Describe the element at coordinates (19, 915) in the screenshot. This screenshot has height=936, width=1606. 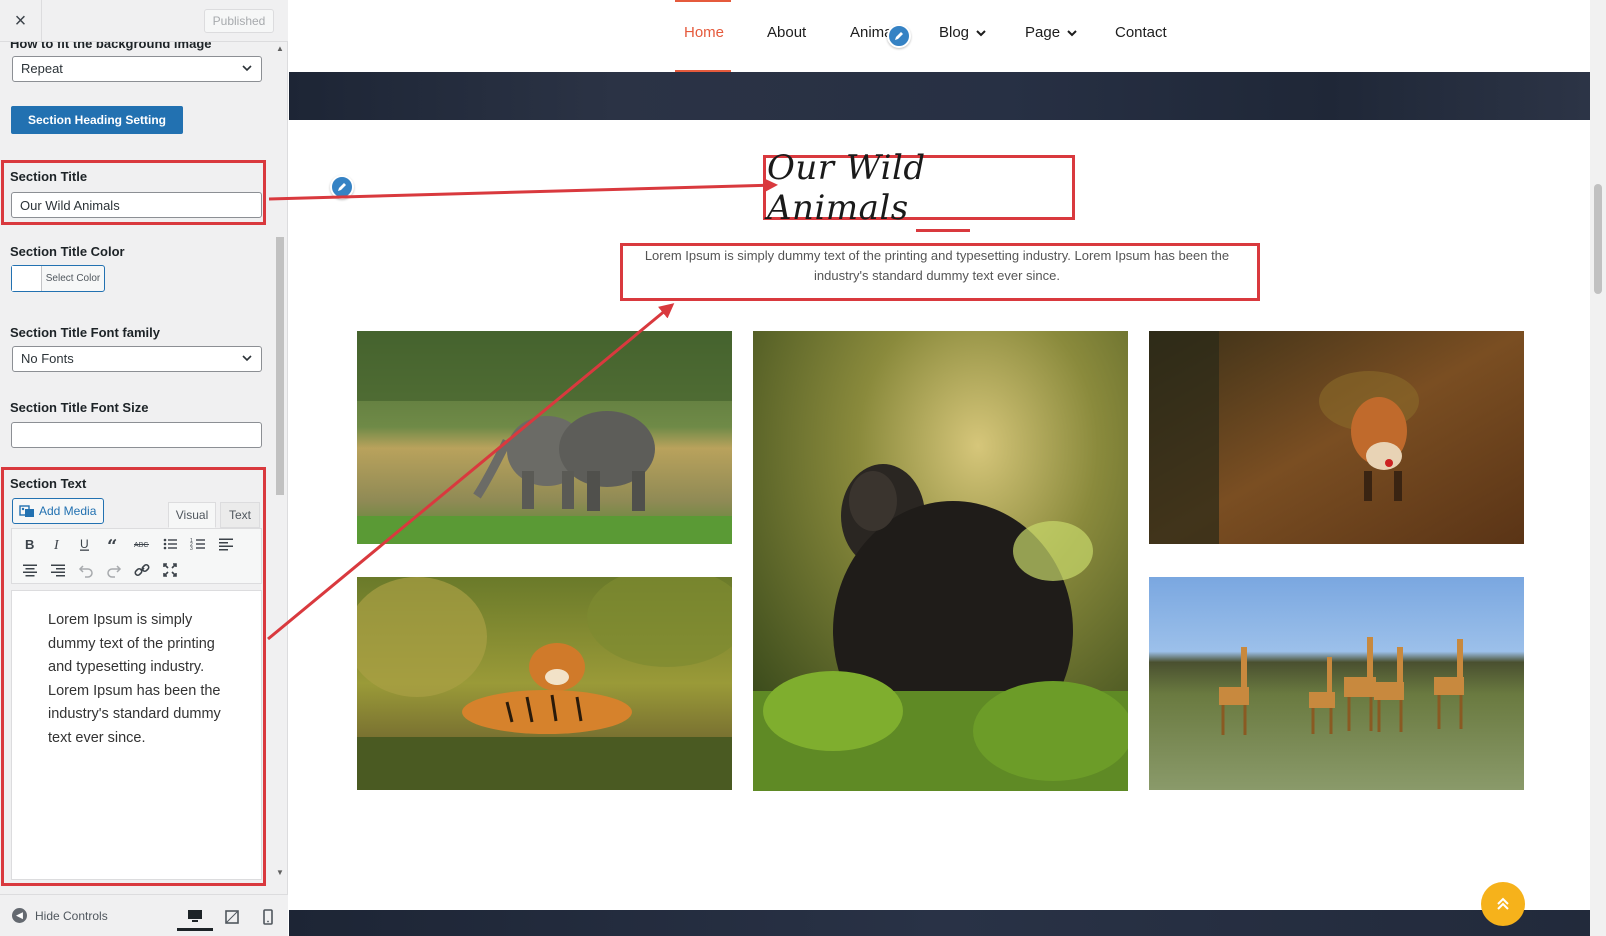
I see `collapse-arrow-icon: ◀` at that location.